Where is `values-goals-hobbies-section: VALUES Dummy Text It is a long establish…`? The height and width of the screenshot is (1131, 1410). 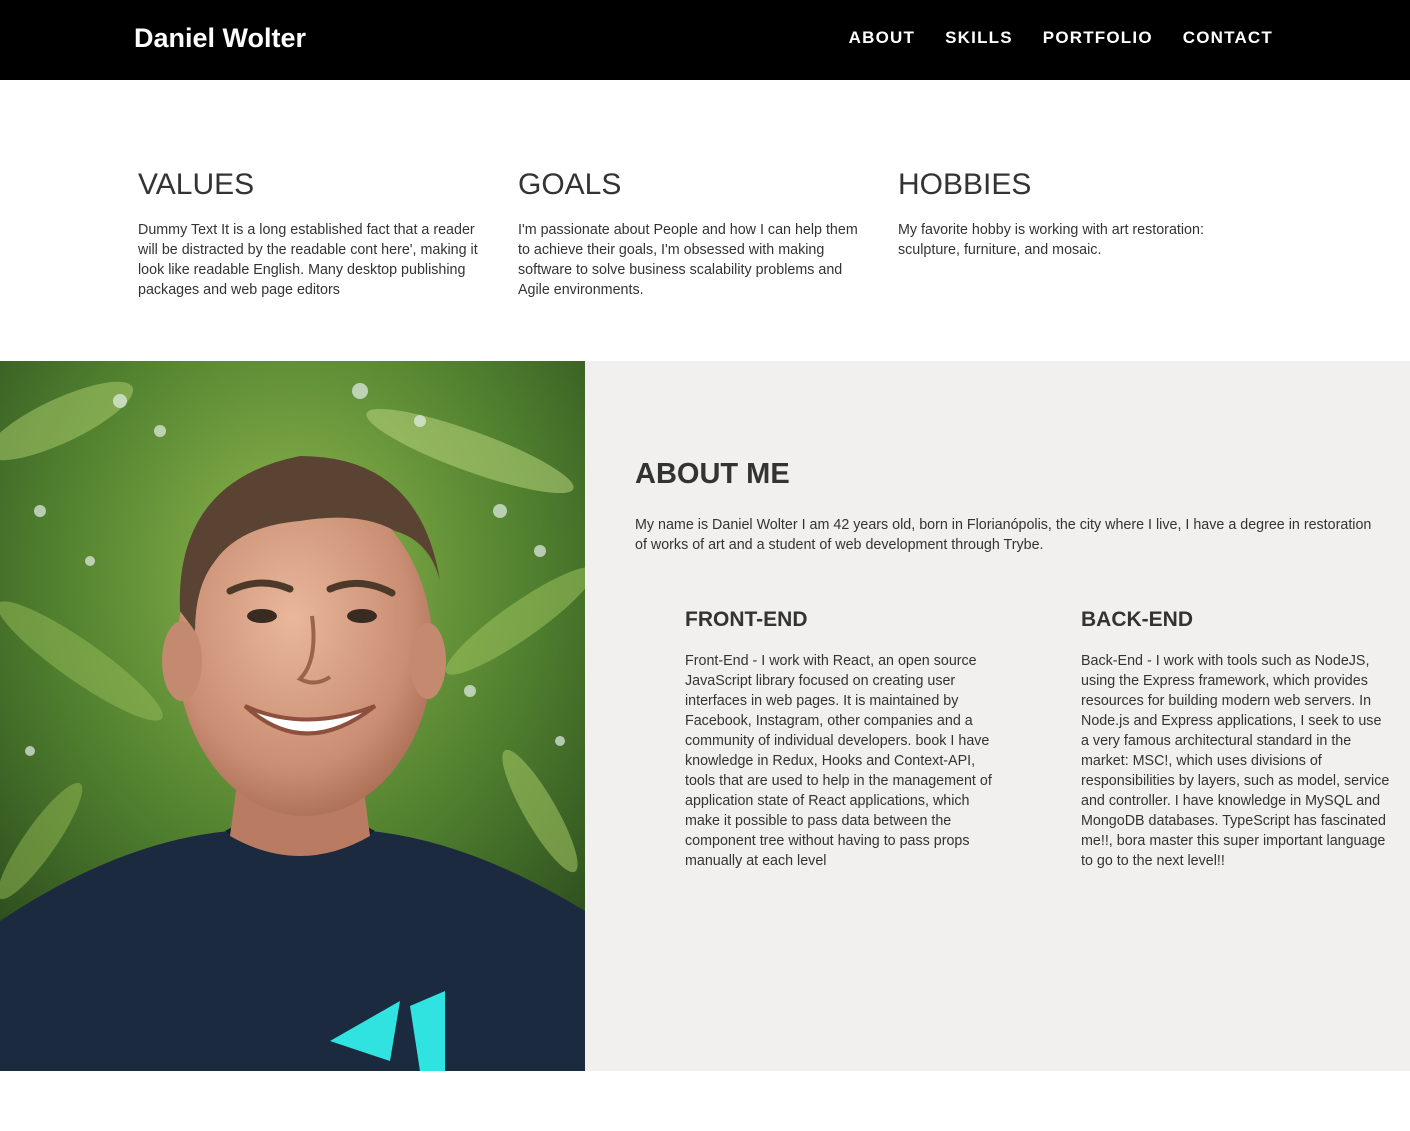
values-goals-hobbies-section: VALUES Dummy Text It is a long establish… is located at coordinates (708, 234).